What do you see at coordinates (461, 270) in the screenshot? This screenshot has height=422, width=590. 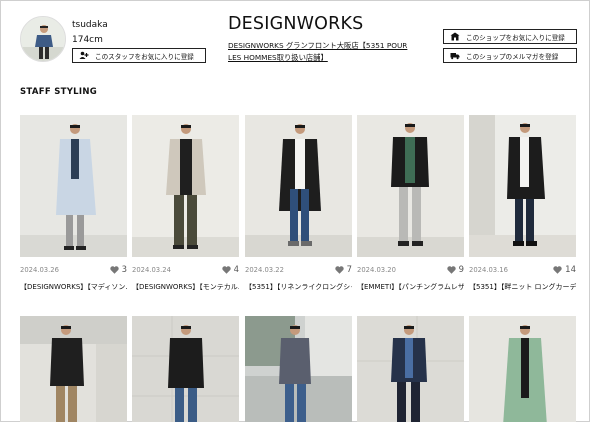 I see `like-count: 9` at bounding box center [461, 270].